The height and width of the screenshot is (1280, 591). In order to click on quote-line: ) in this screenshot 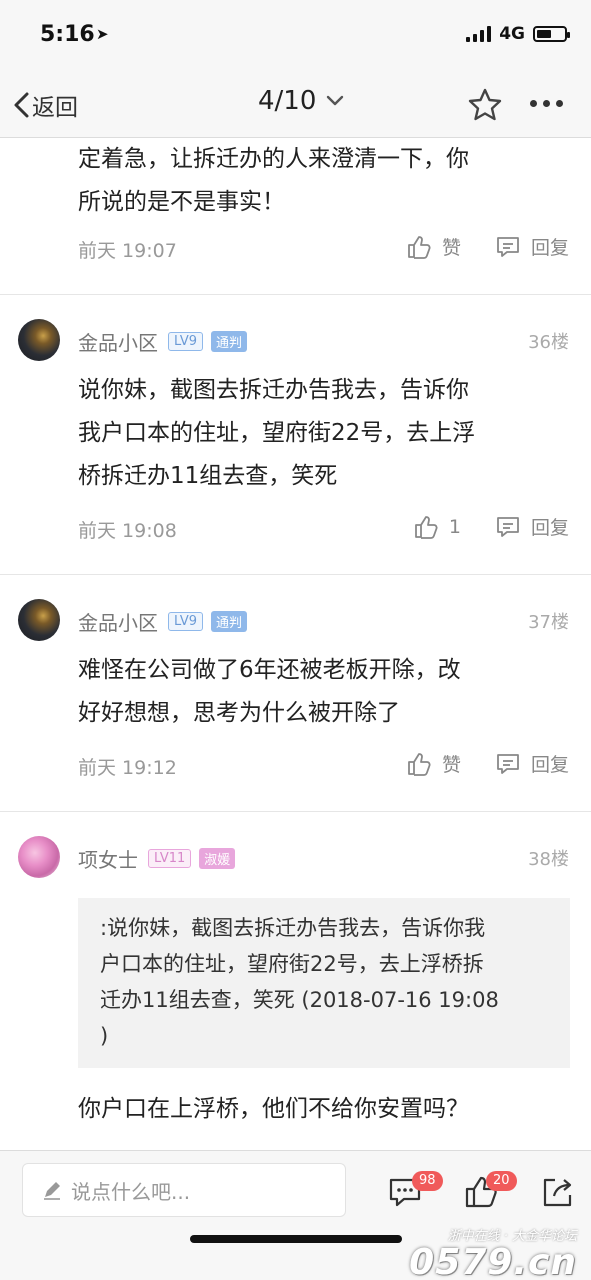, I will do `click(104, 1036)`.